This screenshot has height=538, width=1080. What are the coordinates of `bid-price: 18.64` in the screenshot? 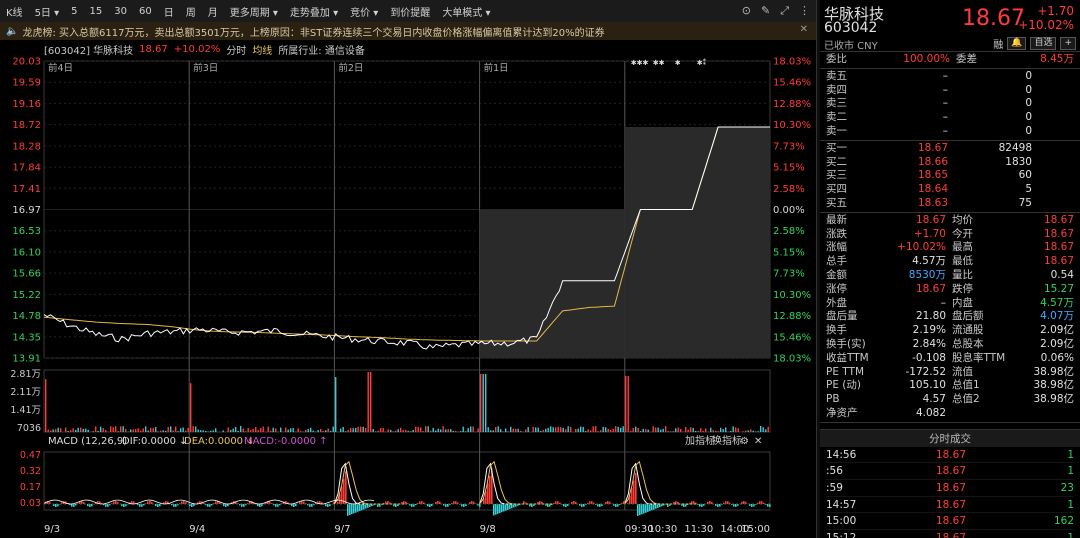 It's located at (932, 189).